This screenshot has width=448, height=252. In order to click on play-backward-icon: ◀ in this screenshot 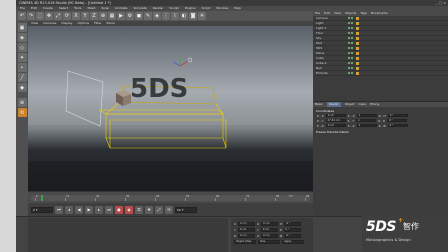, I will do `click(79, 209)`.